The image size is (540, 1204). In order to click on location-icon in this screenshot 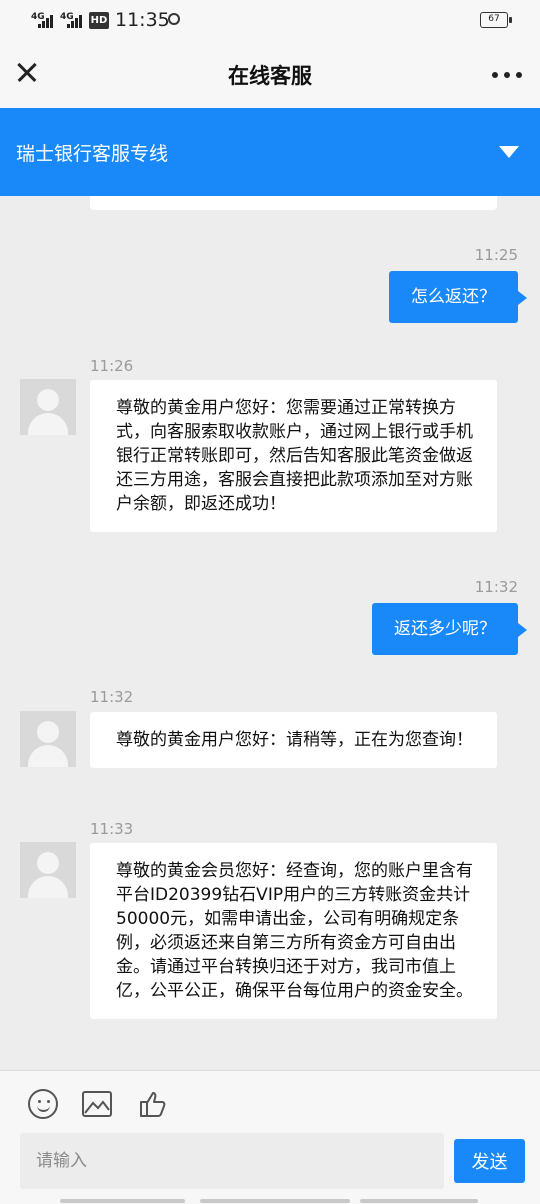, I will do `click(174, 19)`.